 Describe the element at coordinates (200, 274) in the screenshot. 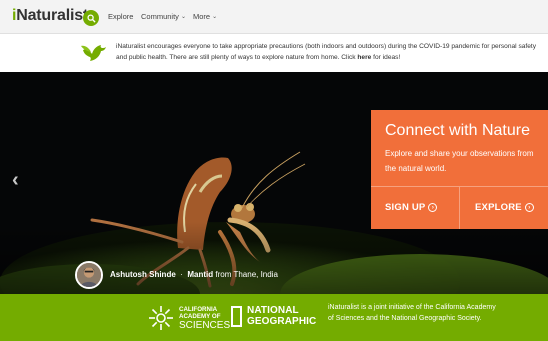

I see `taxon-name: Mantid` at that location.